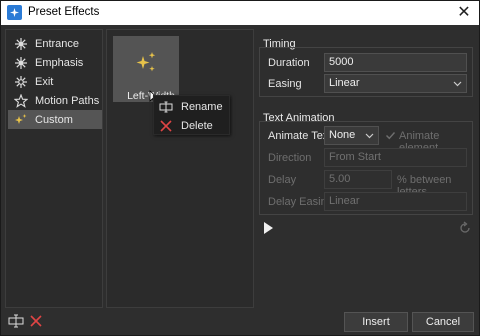 Image resolution: width=480 pixels, height=336 pixels. I want to click on reset-icon, so click(465, 228).